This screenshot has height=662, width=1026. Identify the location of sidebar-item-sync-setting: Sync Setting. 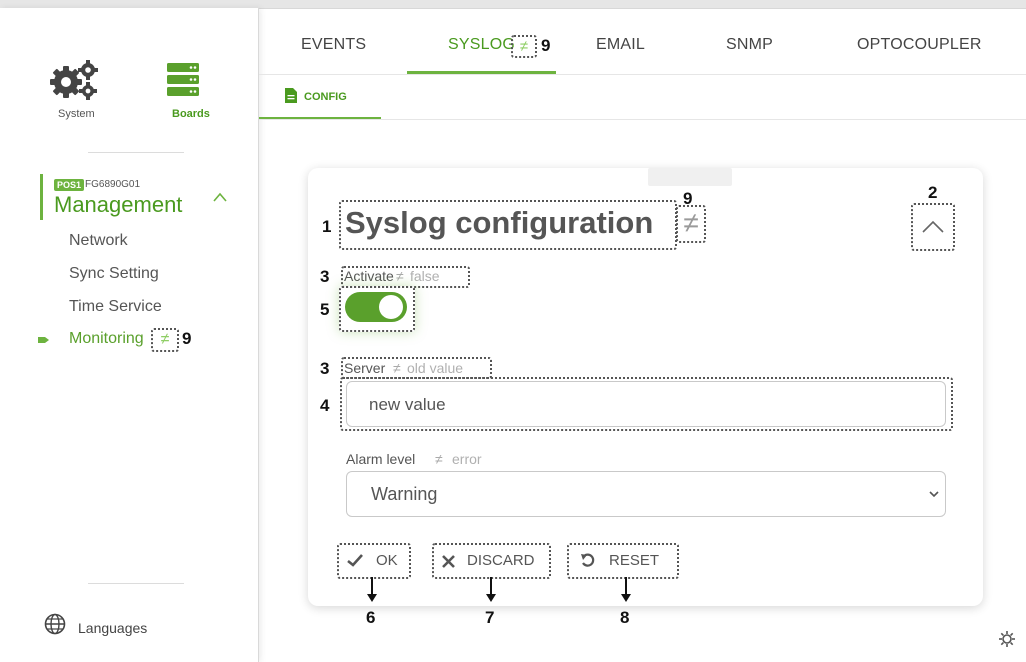
(114, 274).